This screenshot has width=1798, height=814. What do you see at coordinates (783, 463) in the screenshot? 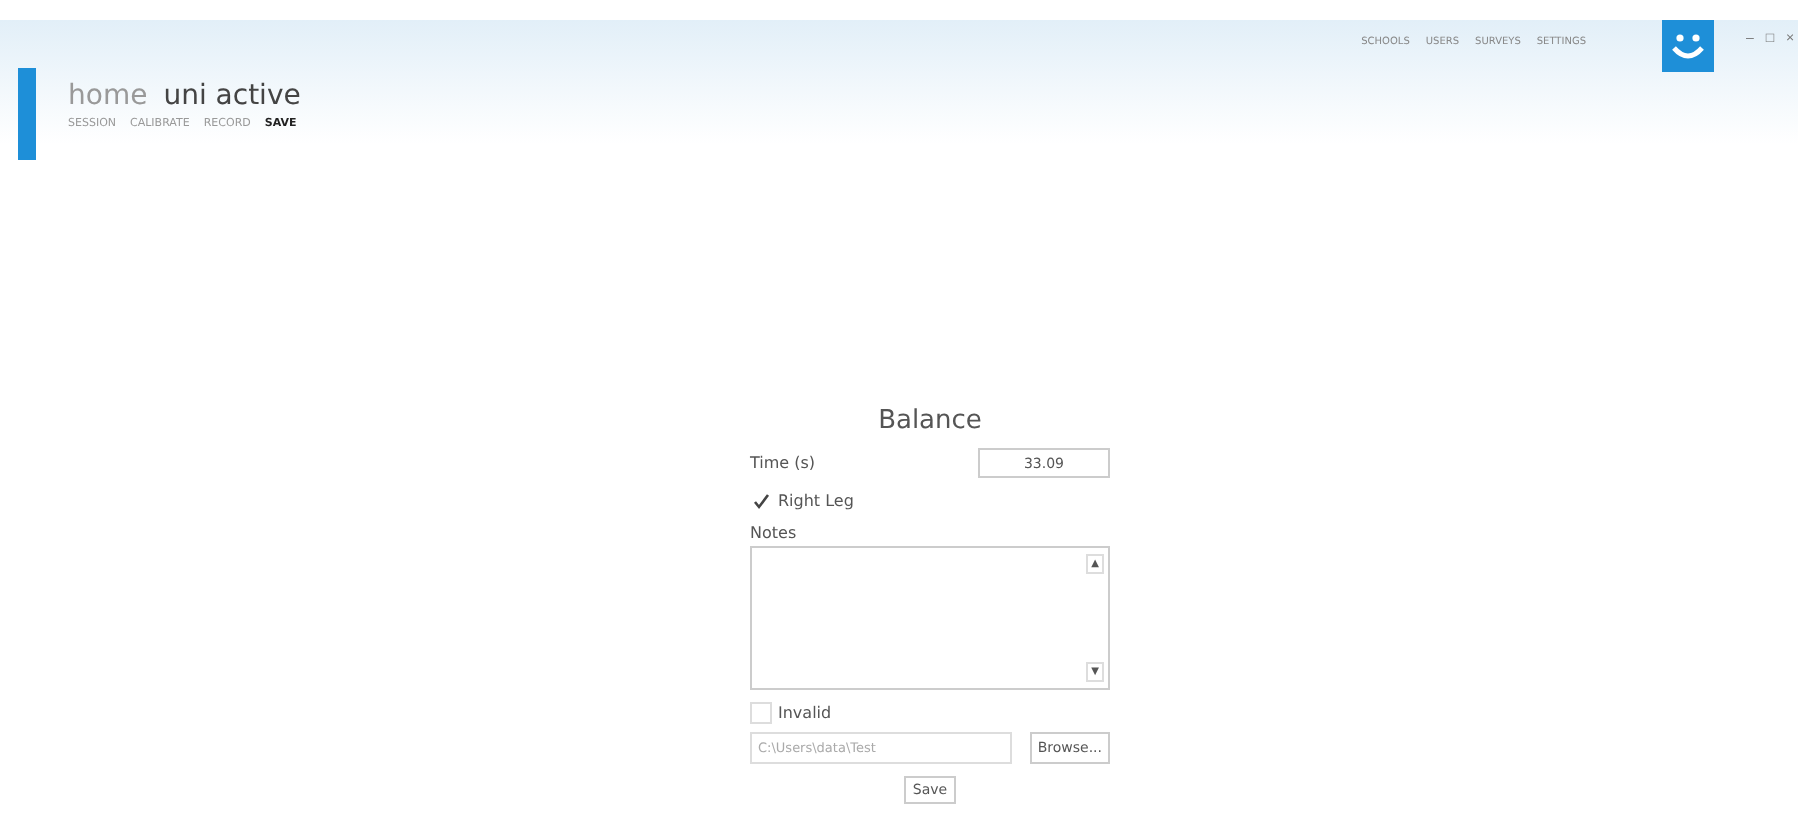
I see `time-label: Time (s)` at bounding box center [783, 463].